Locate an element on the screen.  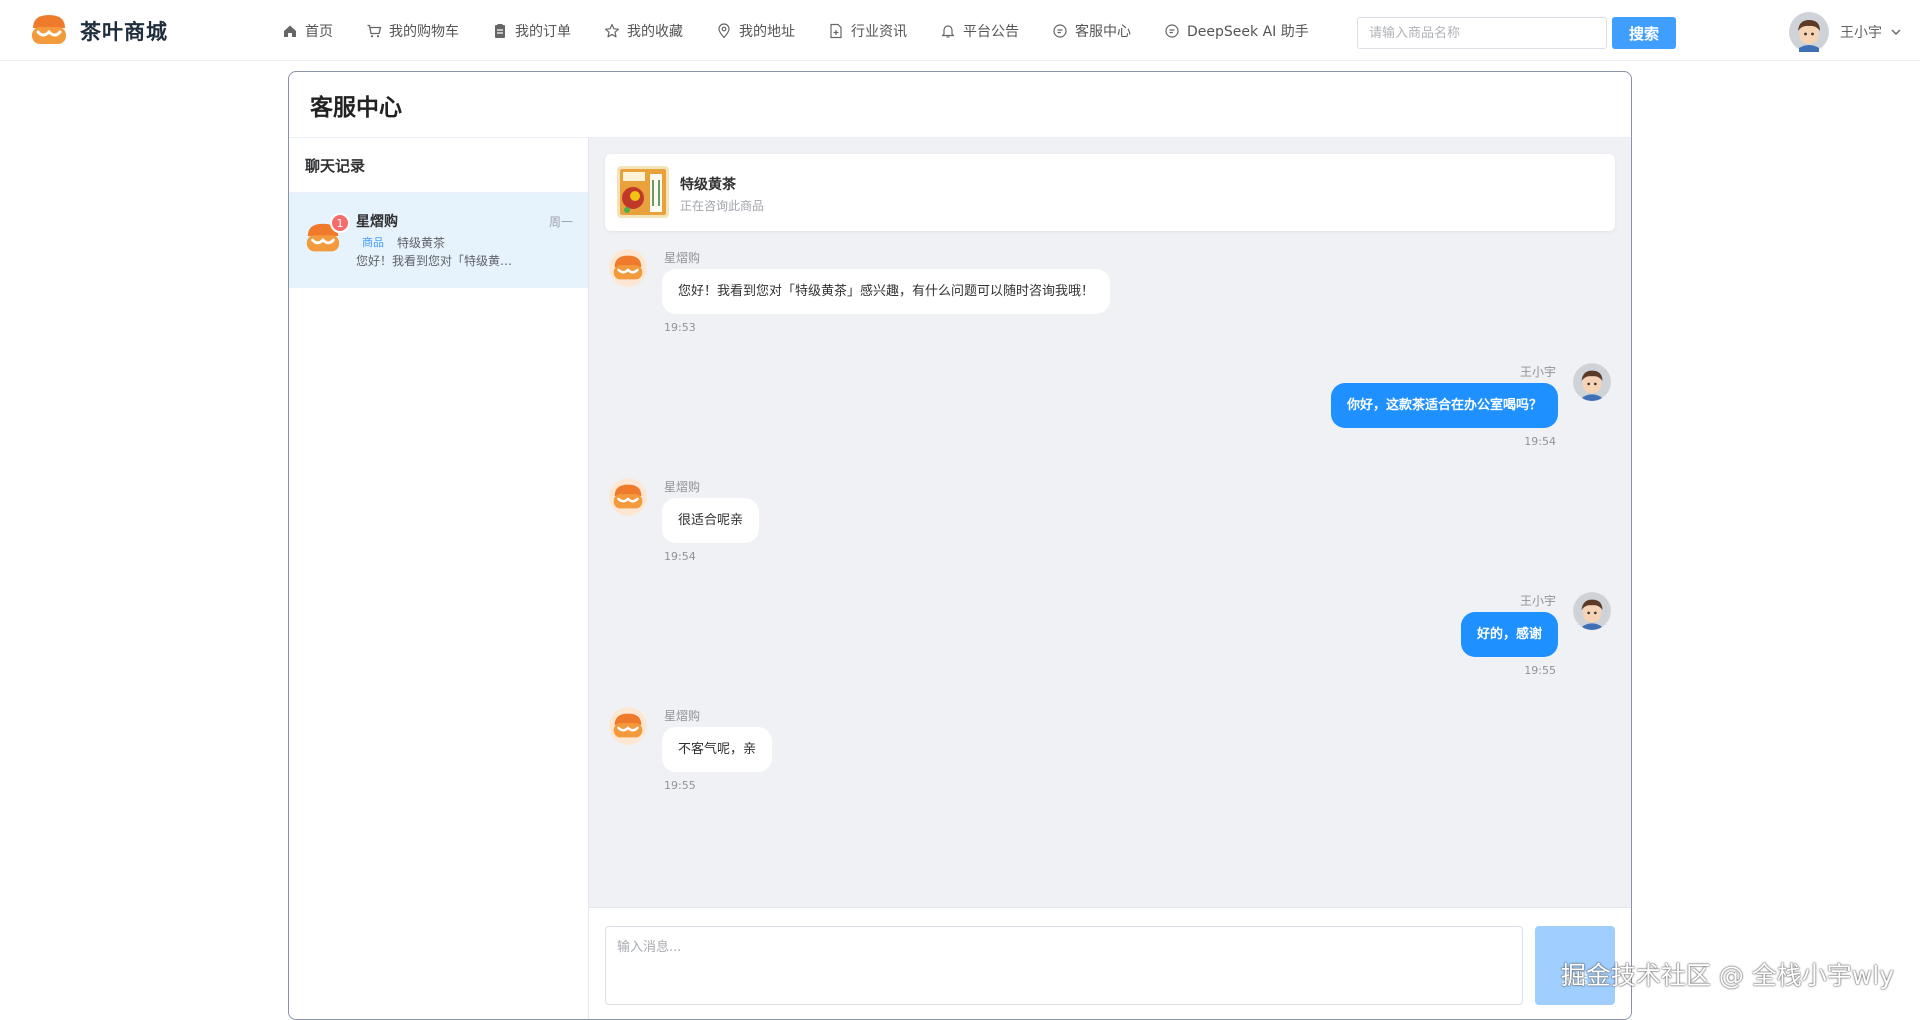
product-status: 正在咨询此商品 is located at coordinates (722, 206).